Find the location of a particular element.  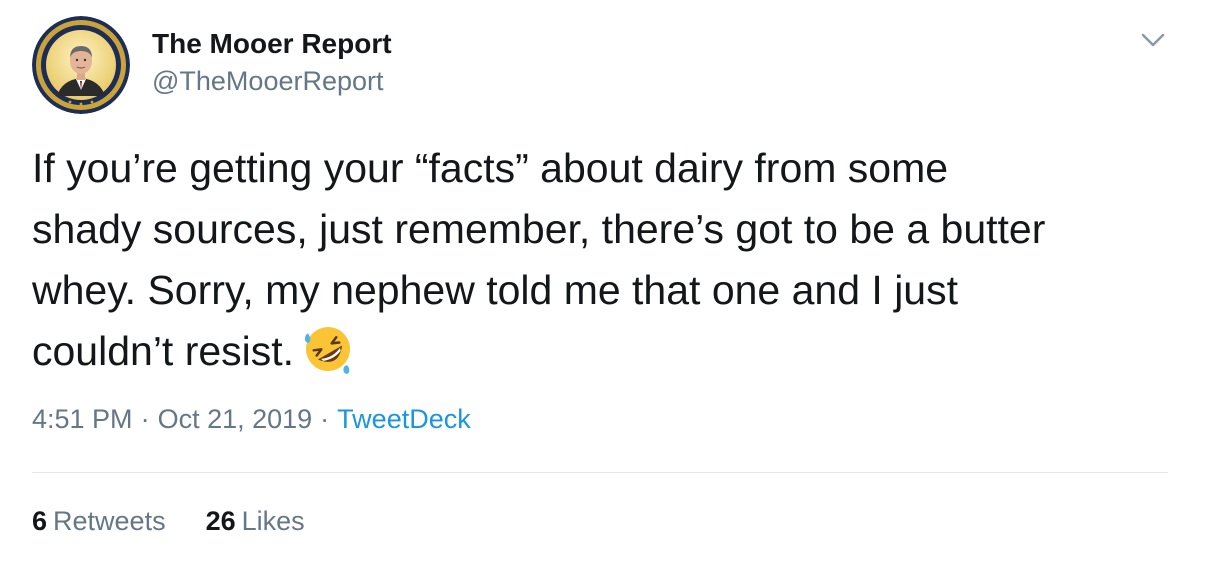

retweets-count: 6 is located at coordinates (40, 521).